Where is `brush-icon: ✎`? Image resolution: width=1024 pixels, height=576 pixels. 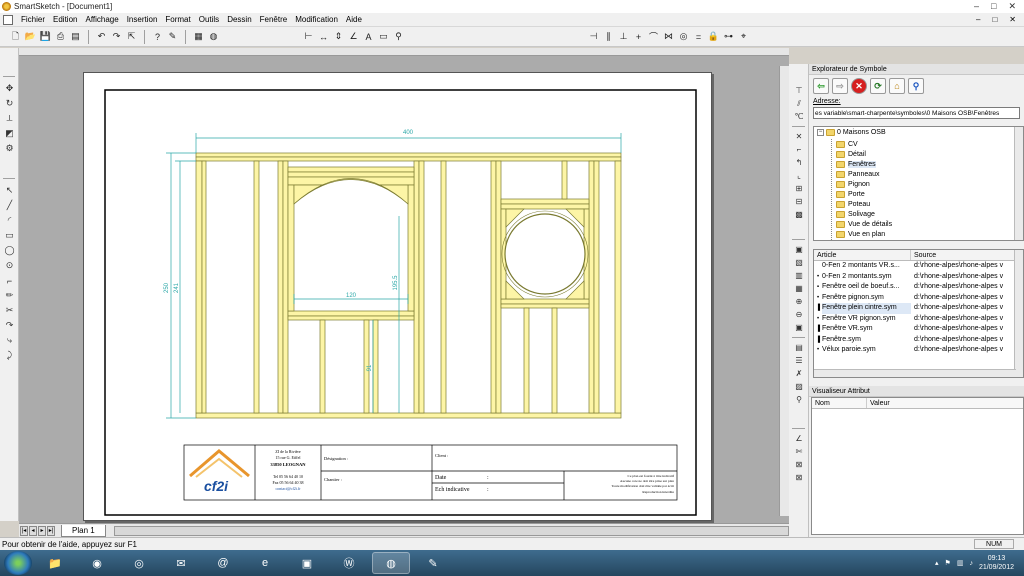 brush-icon: ✎ is located at coordinates (172, 36).